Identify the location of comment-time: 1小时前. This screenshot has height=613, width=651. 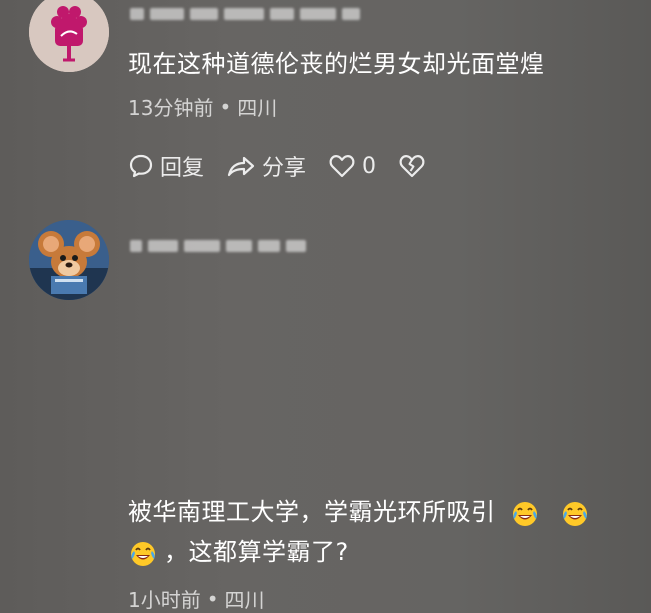
(164, 600).